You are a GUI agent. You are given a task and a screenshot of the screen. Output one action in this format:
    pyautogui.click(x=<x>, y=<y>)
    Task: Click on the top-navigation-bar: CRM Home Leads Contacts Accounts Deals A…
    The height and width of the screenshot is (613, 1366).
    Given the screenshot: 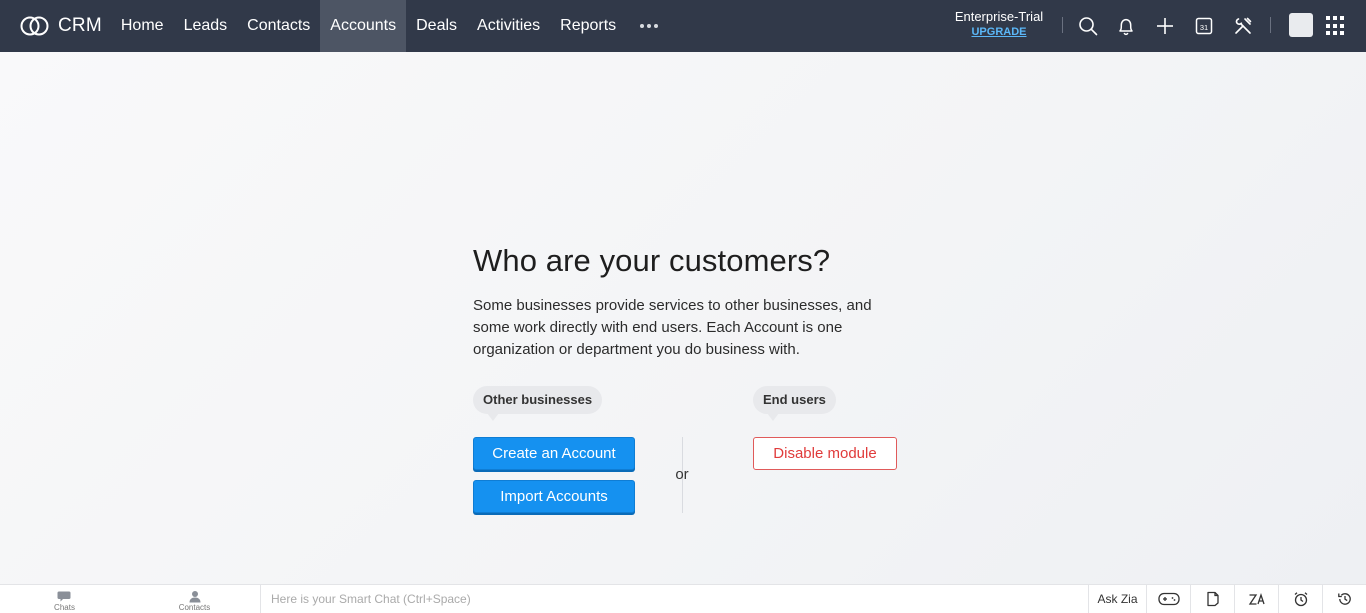 What is the action you would take?
    pyautogui.click(x=683, y=26)
    